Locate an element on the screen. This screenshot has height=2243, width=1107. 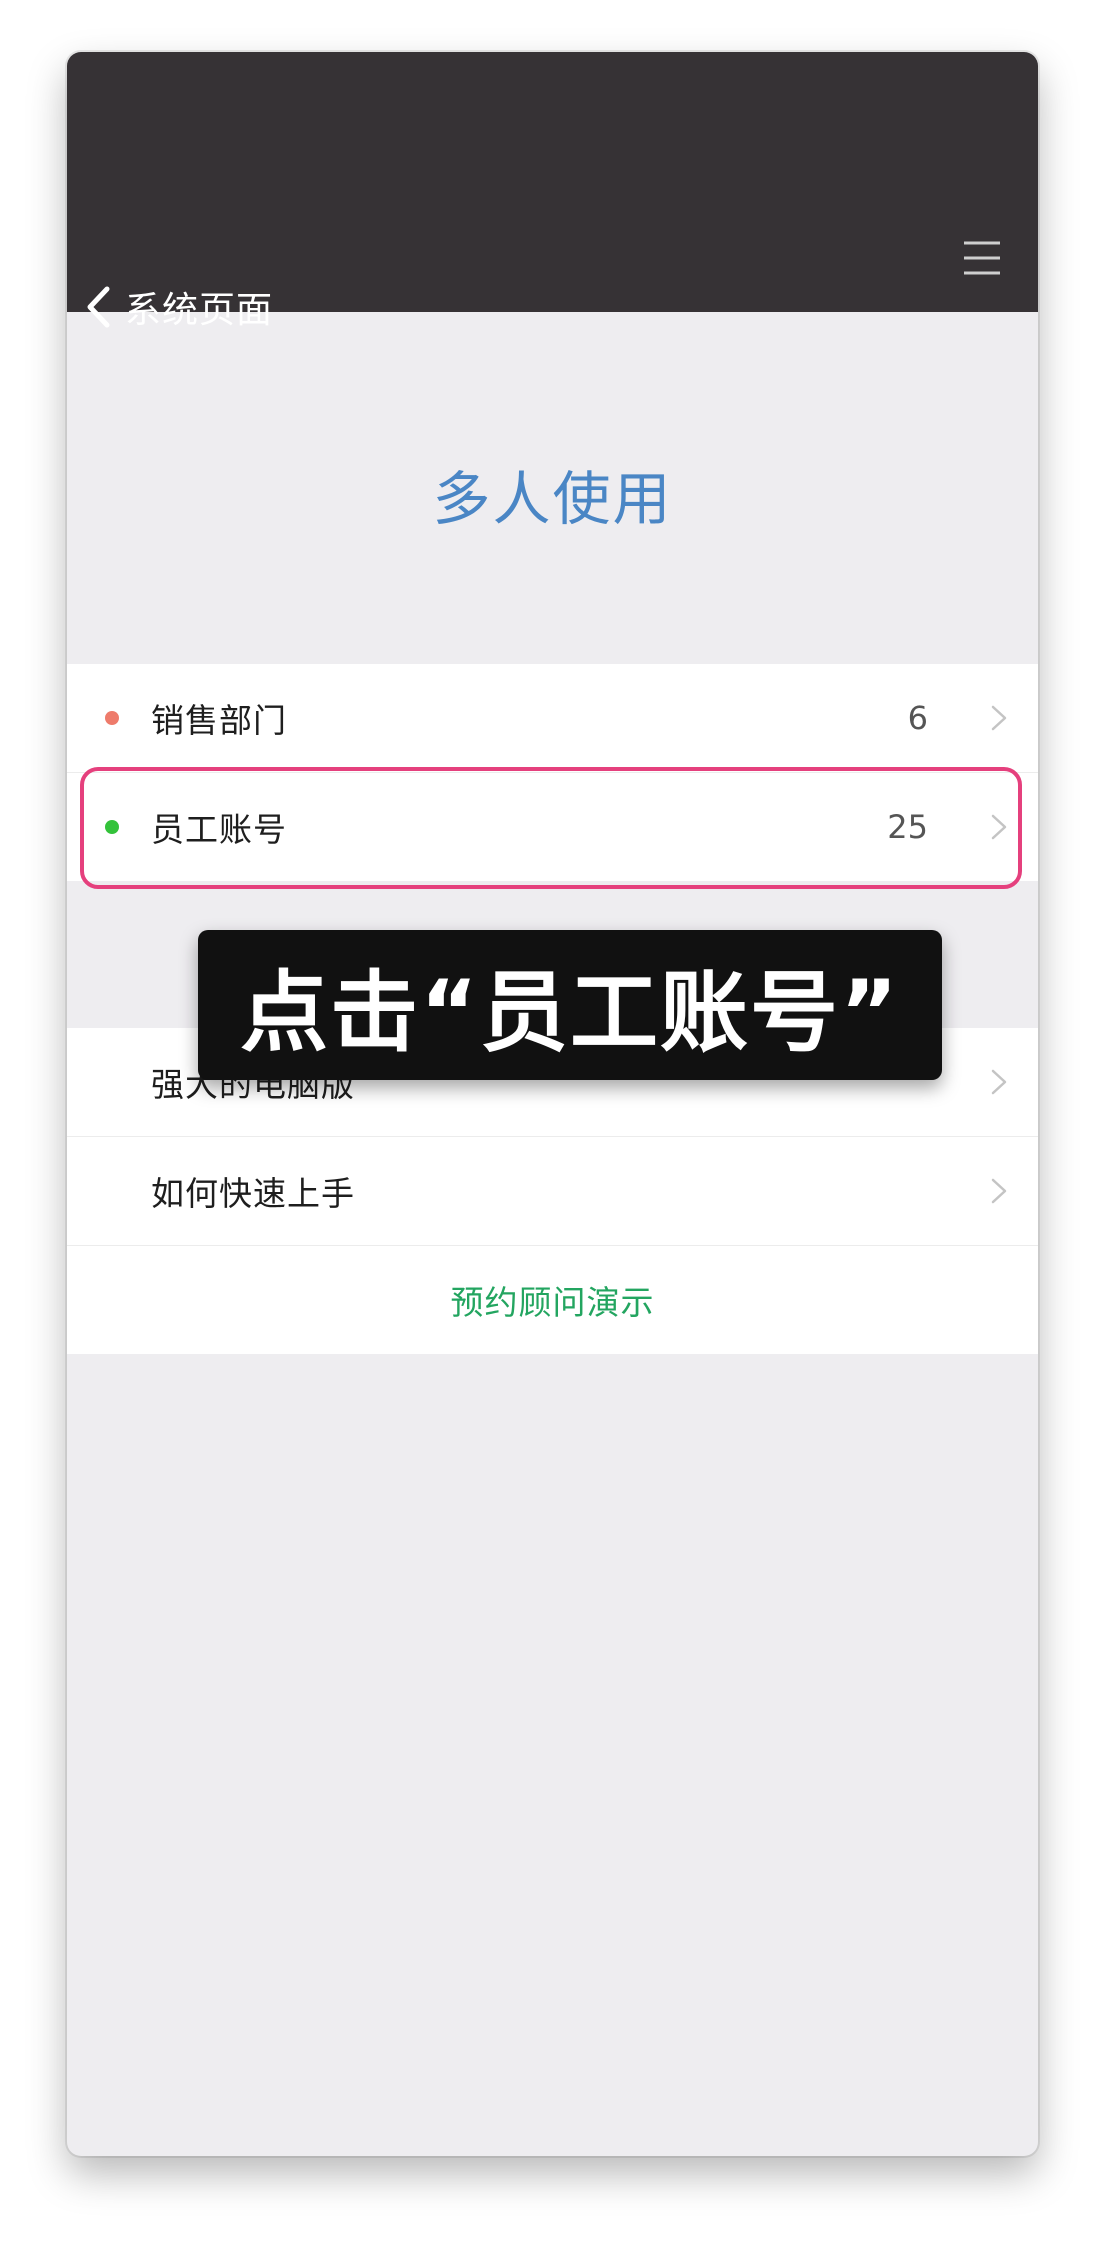
list-item-sales-department: 销售部门 6 is located at coordinates (552, 718).